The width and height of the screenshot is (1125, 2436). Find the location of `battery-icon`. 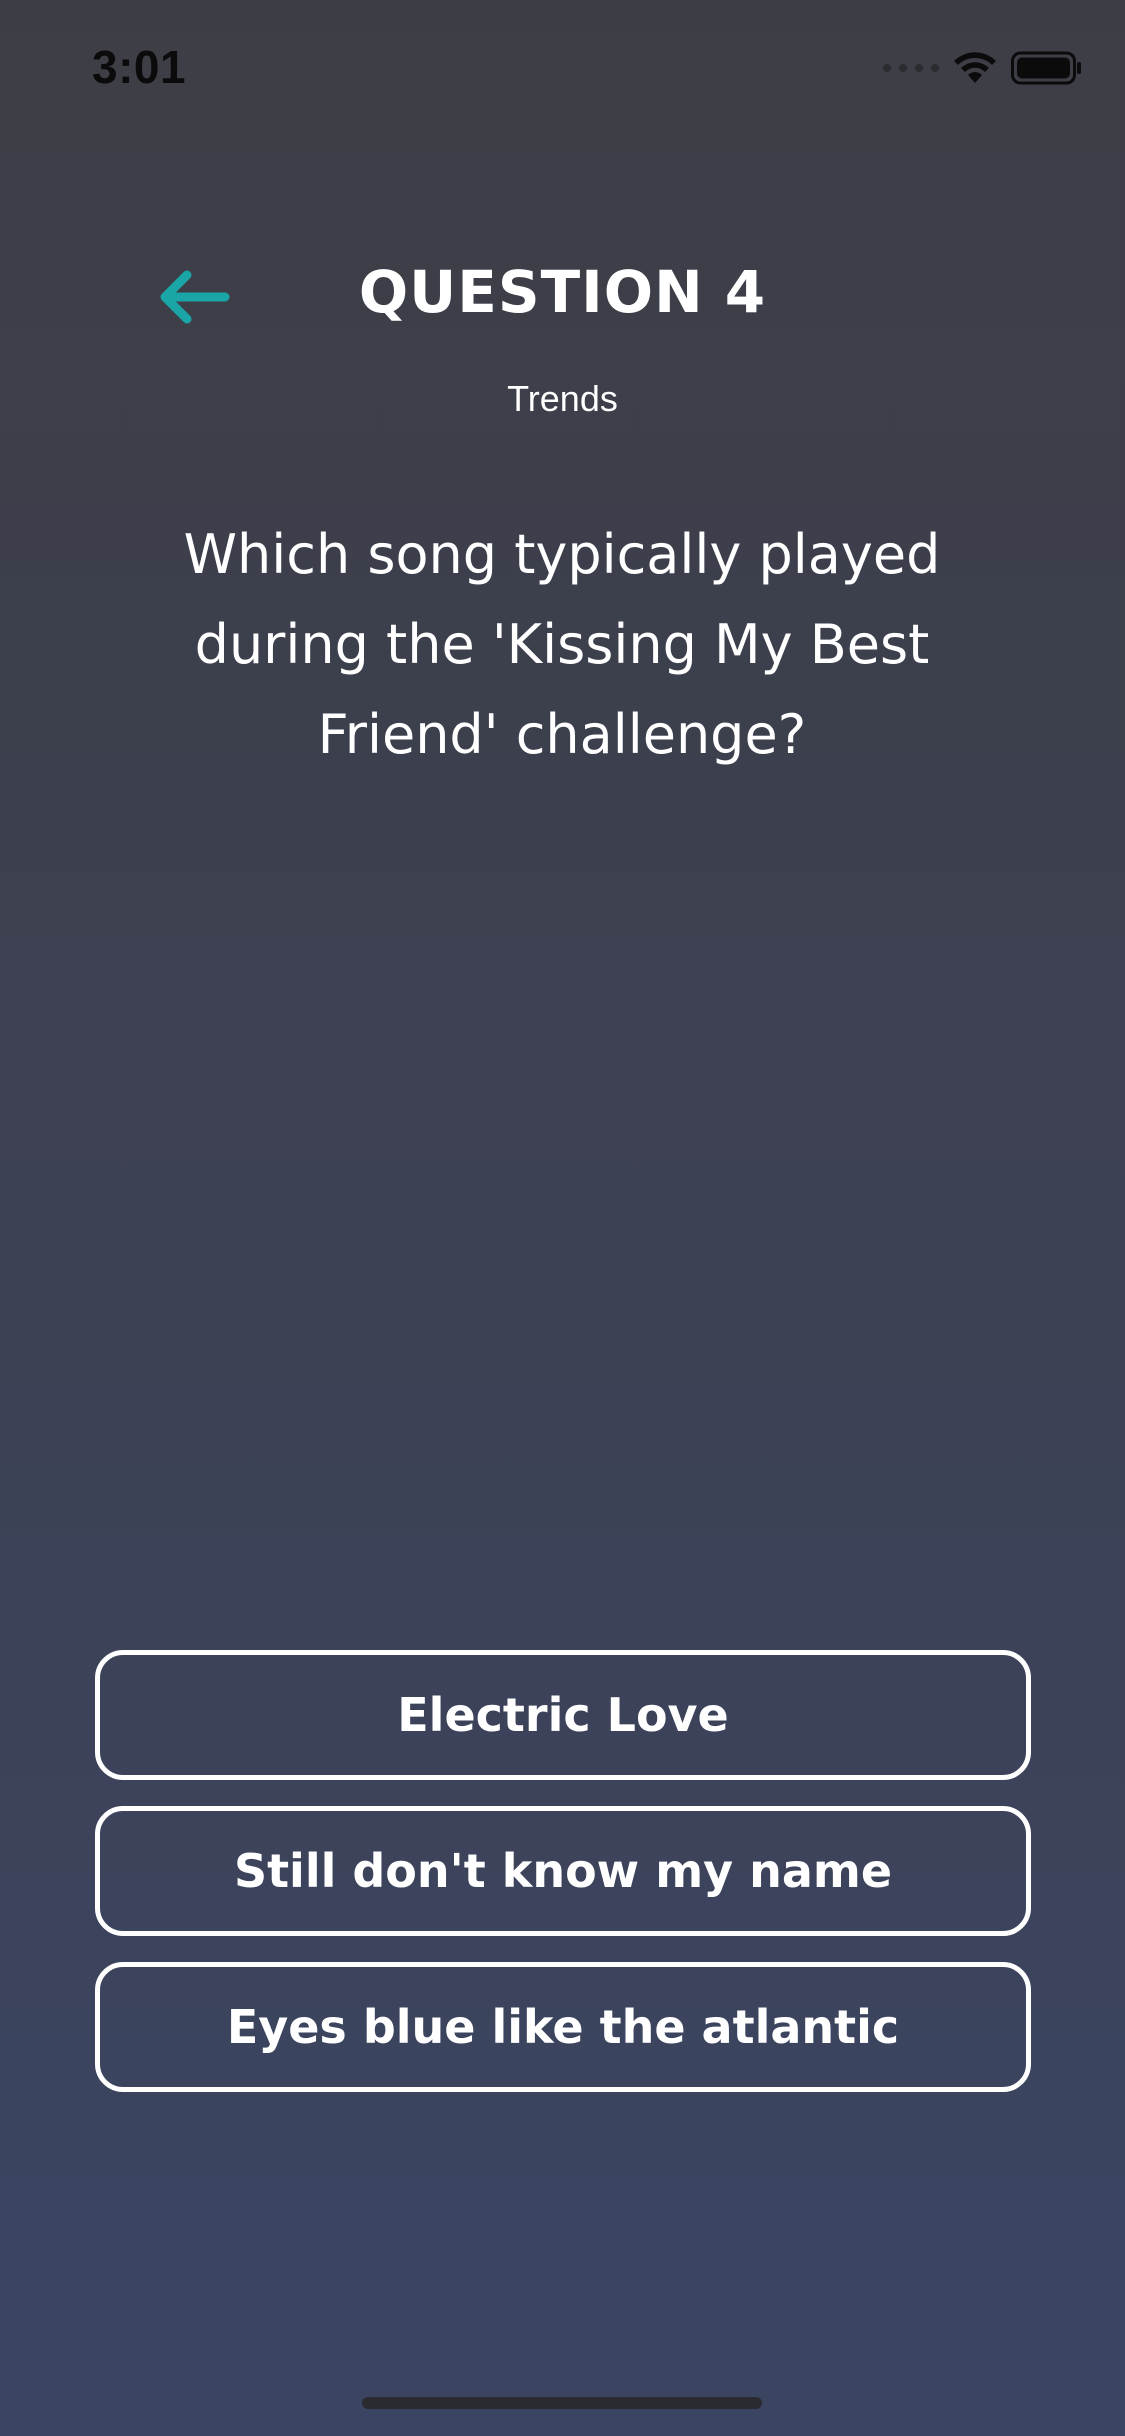

battery-icon is located at coordinates (1046, 68).